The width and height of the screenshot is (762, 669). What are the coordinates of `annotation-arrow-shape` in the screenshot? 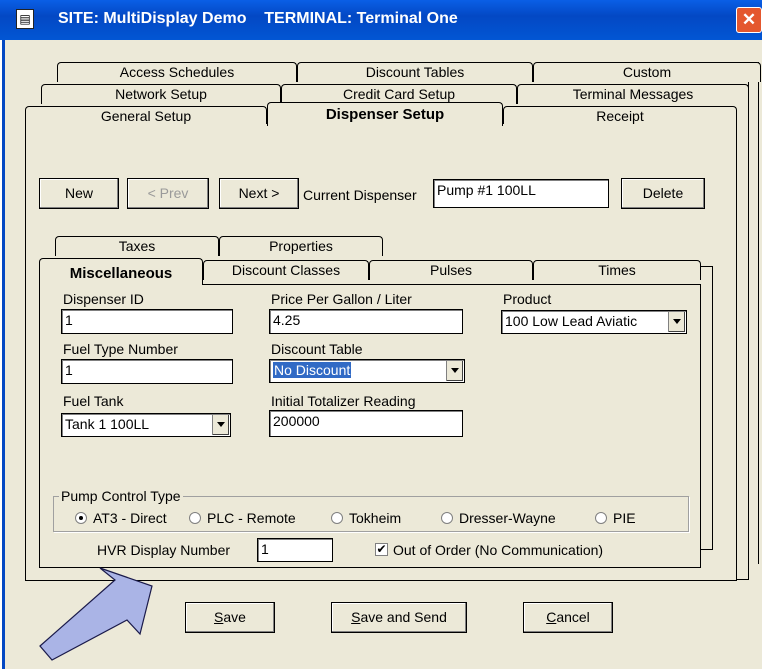 It's located at (96, 614).